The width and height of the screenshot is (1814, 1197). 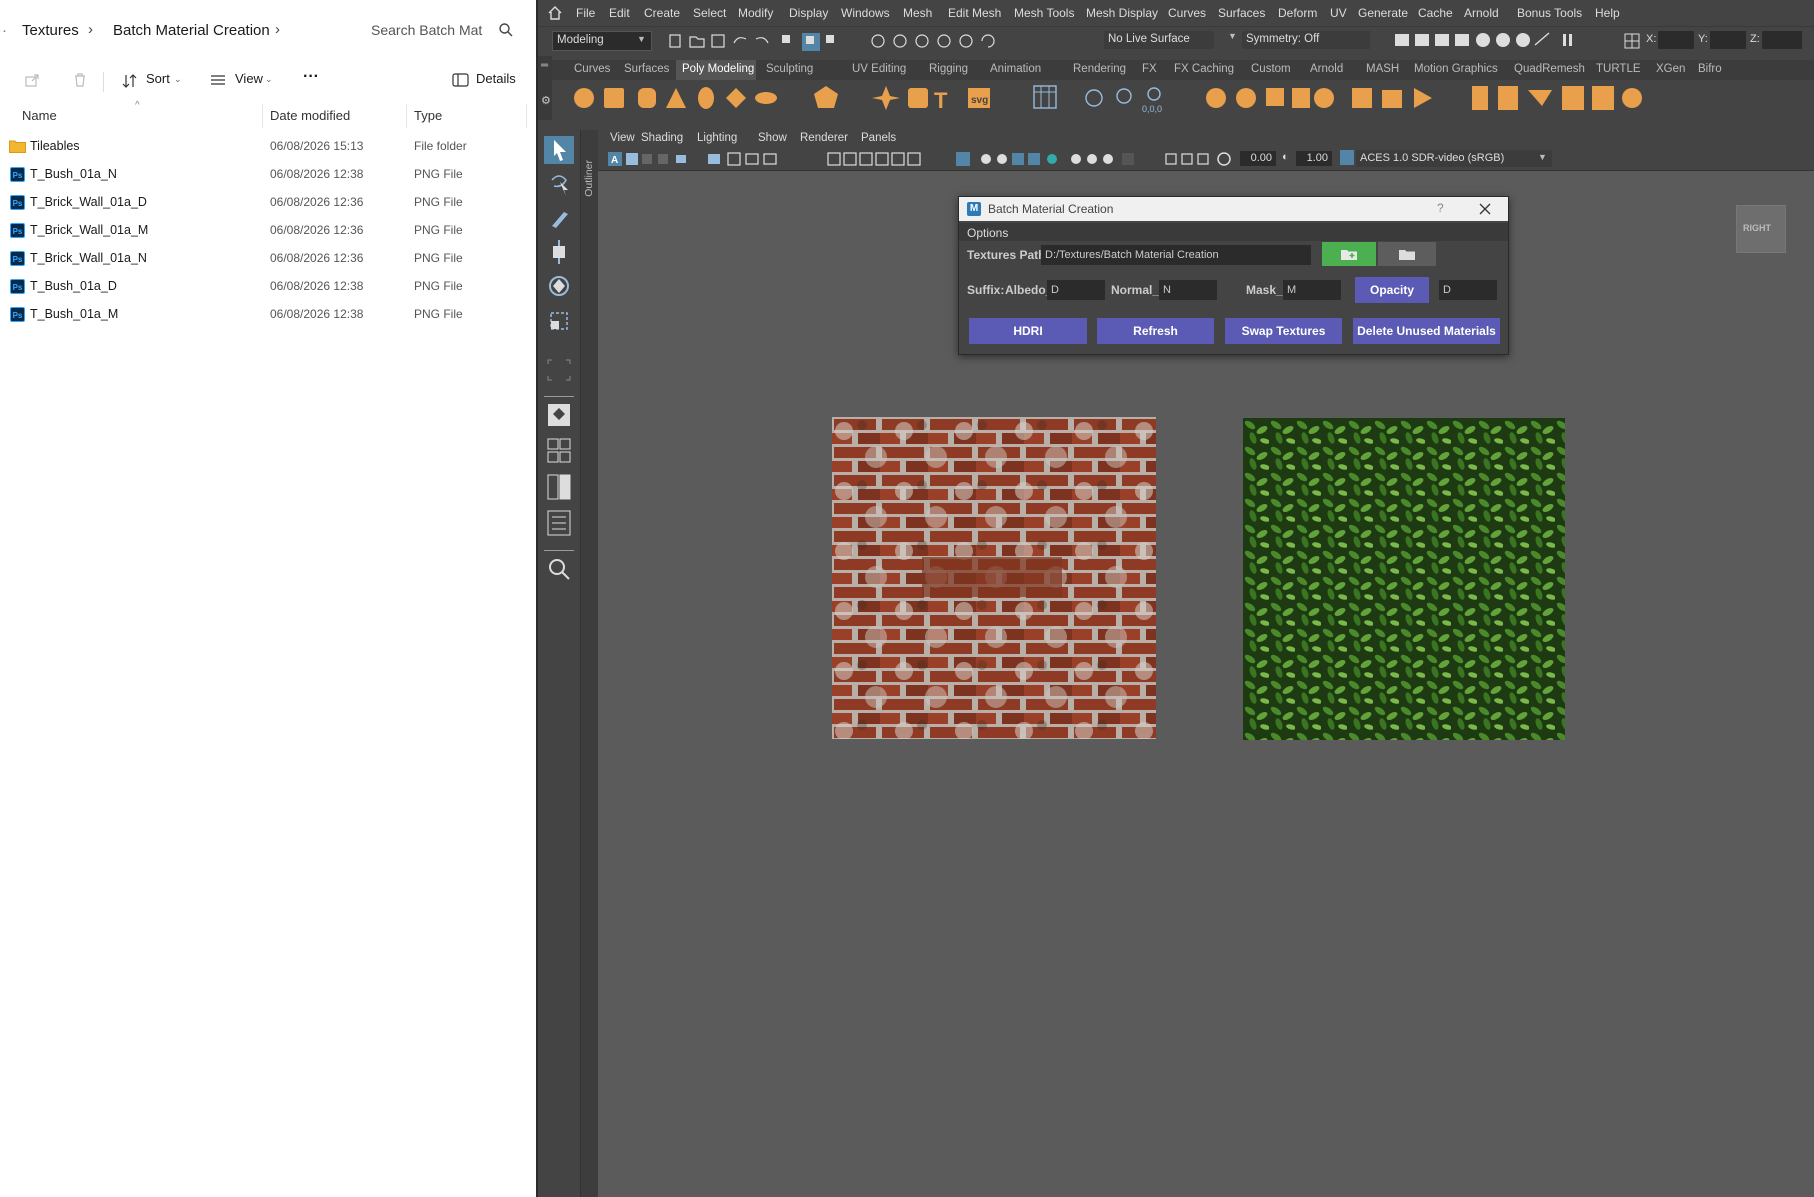 I want to click on search-box: Search Batch Mat, so click(x=438, y=31).